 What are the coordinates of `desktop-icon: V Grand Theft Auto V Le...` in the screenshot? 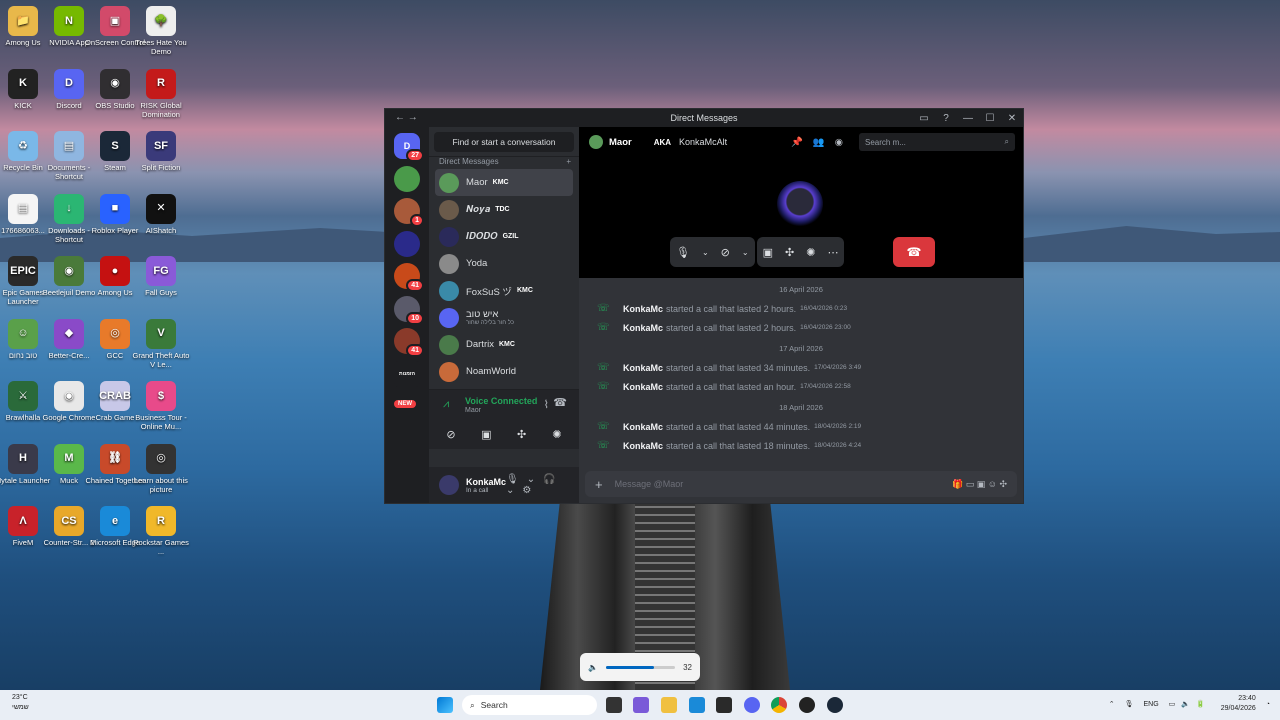 It's located at (161, 343).